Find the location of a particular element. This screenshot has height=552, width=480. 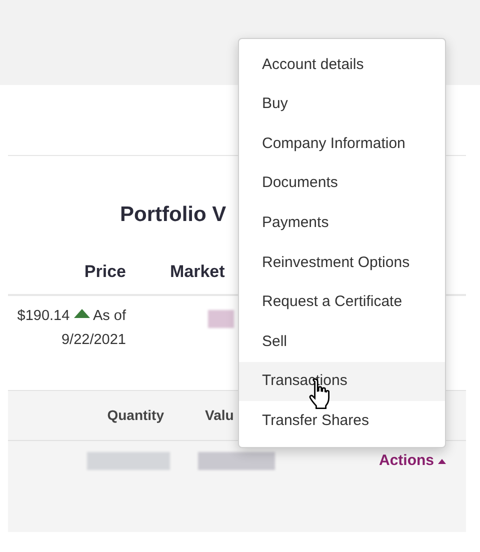

menu-item: Payments is located at coordinates (342, 223).